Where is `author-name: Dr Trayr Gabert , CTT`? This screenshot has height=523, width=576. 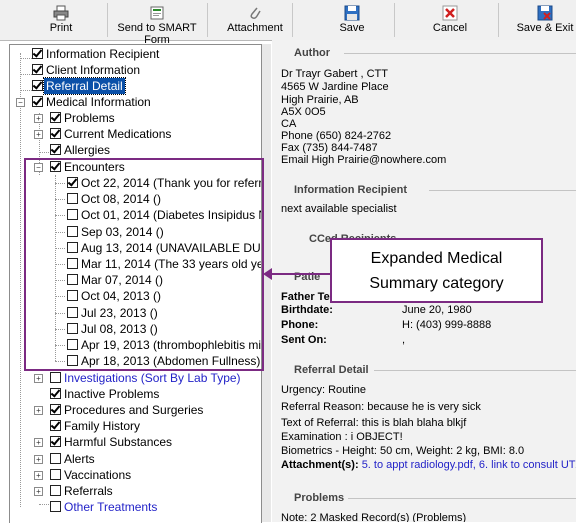 author-name: Dr Trayr Gabert , CTT is located at coordinates (334, 74).